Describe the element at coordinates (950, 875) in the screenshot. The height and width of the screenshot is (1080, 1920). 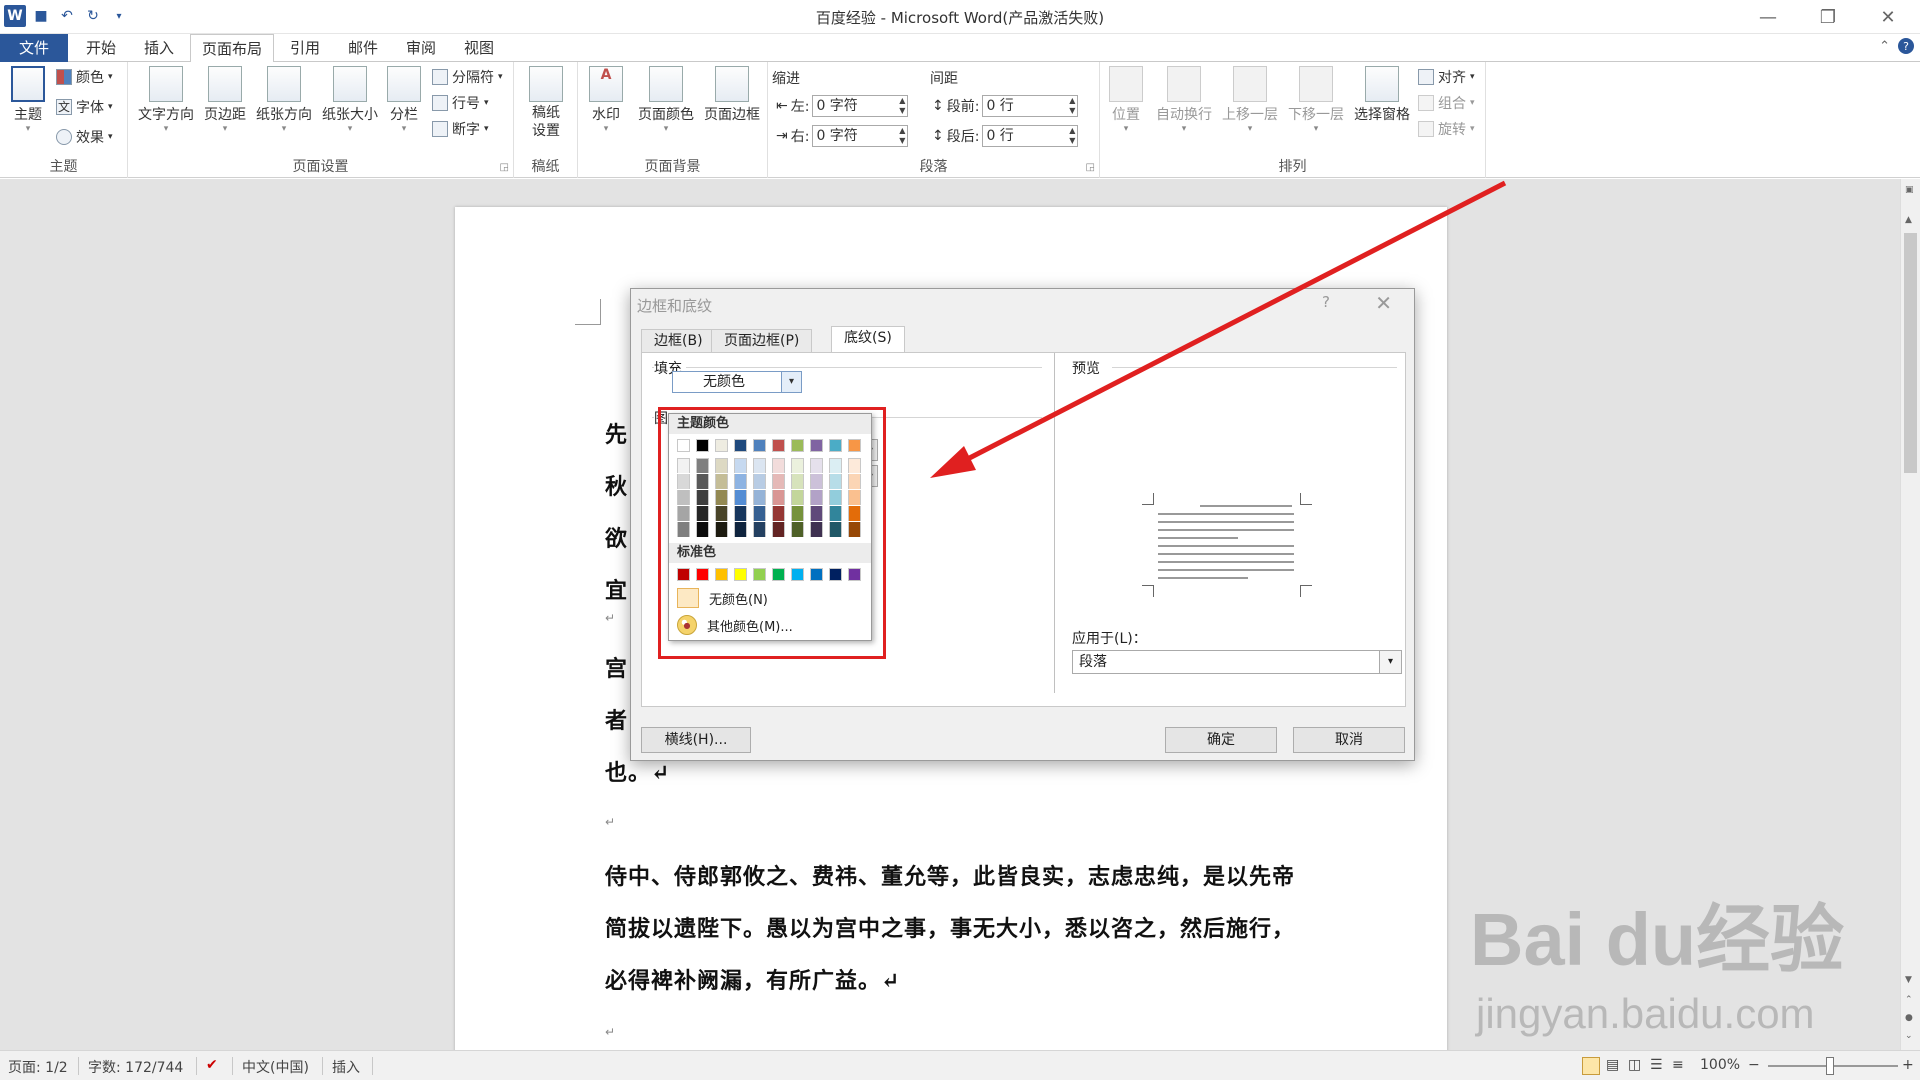
I see `doc-line: 侍中、侍郎郭攸之、费祎、董允等，此皆良实，志虑忠纯，是以先帝` at that location.